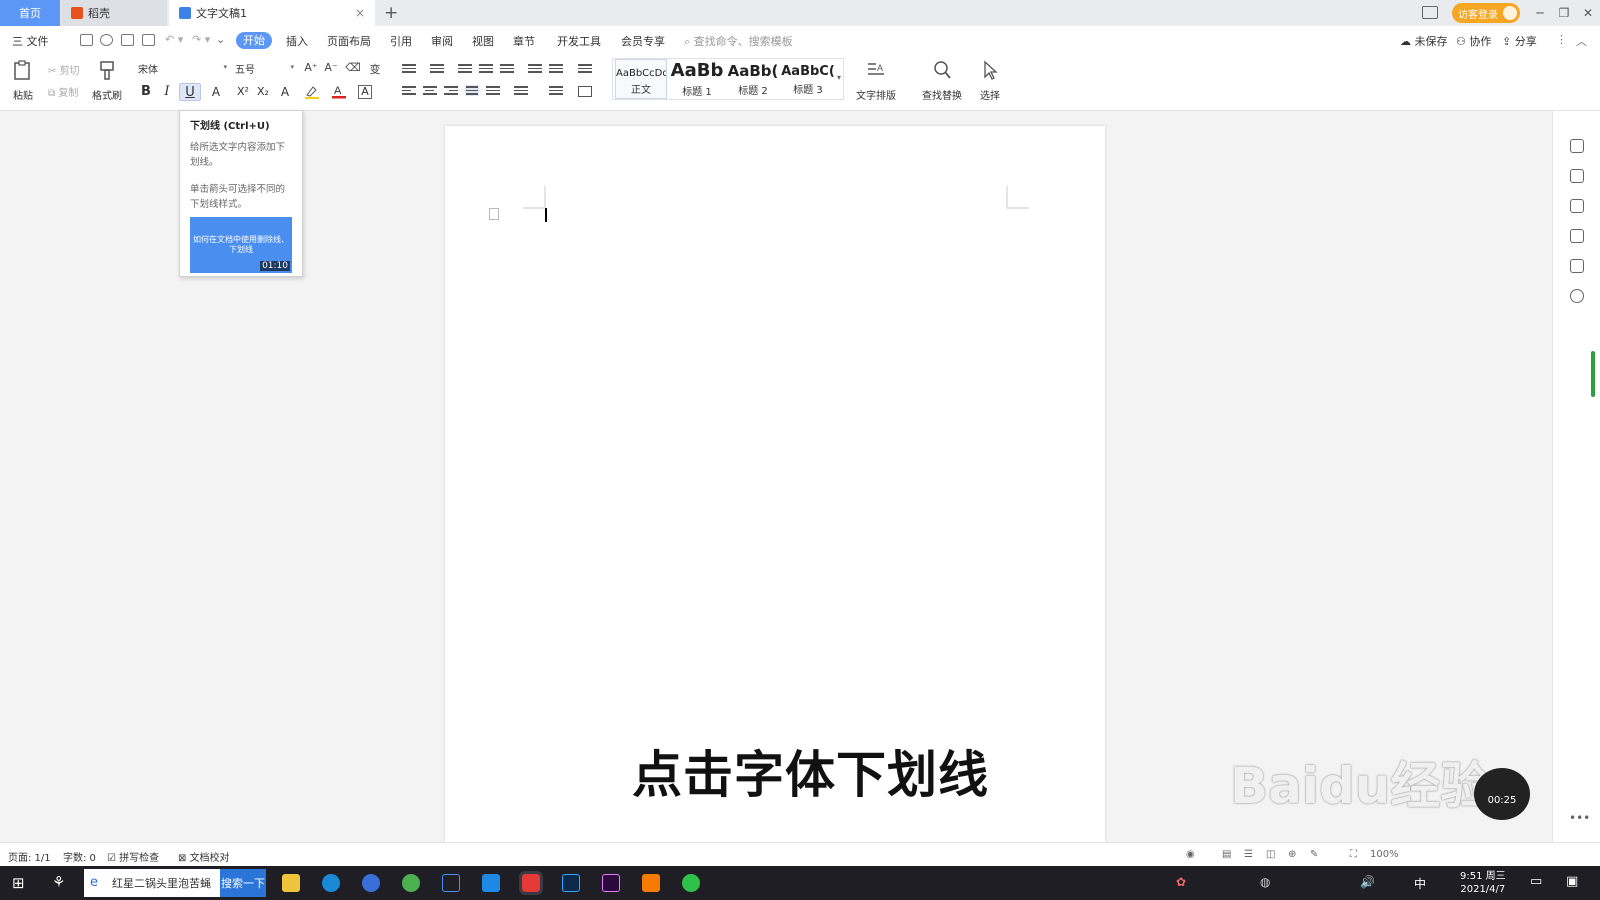 This screenshot has width=1600, height=900. I want to click on guest-login-button: 访客登录, so click(1486, 13).